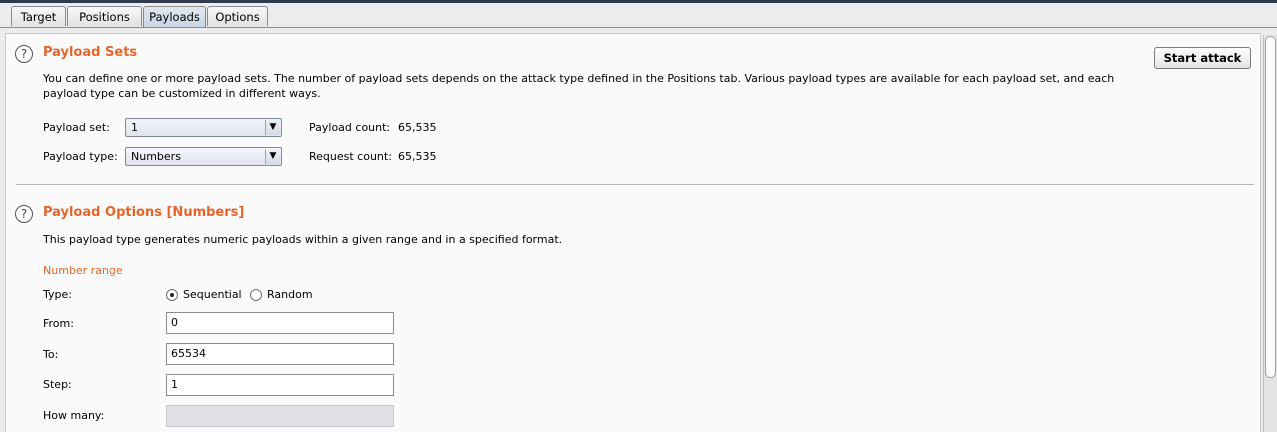 The width and height of the screenshot is (1277, 432). What do you see at coordinates (74, 415) in the screenshot?
I see `how-many-label: How many:` at bounding box center [74, 415].